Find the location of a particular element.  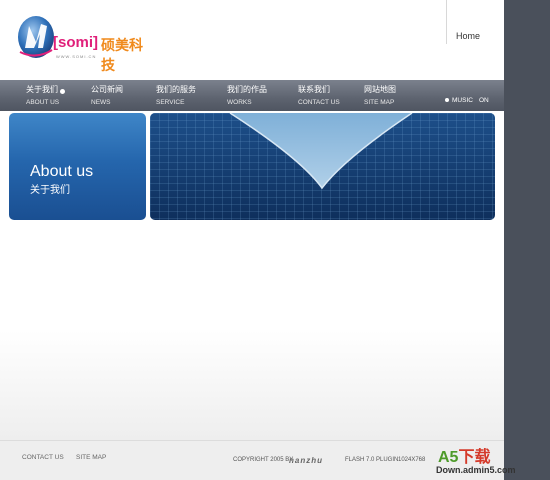

nav-item-en-label: SERVICE is located at coordinates (170, 102).